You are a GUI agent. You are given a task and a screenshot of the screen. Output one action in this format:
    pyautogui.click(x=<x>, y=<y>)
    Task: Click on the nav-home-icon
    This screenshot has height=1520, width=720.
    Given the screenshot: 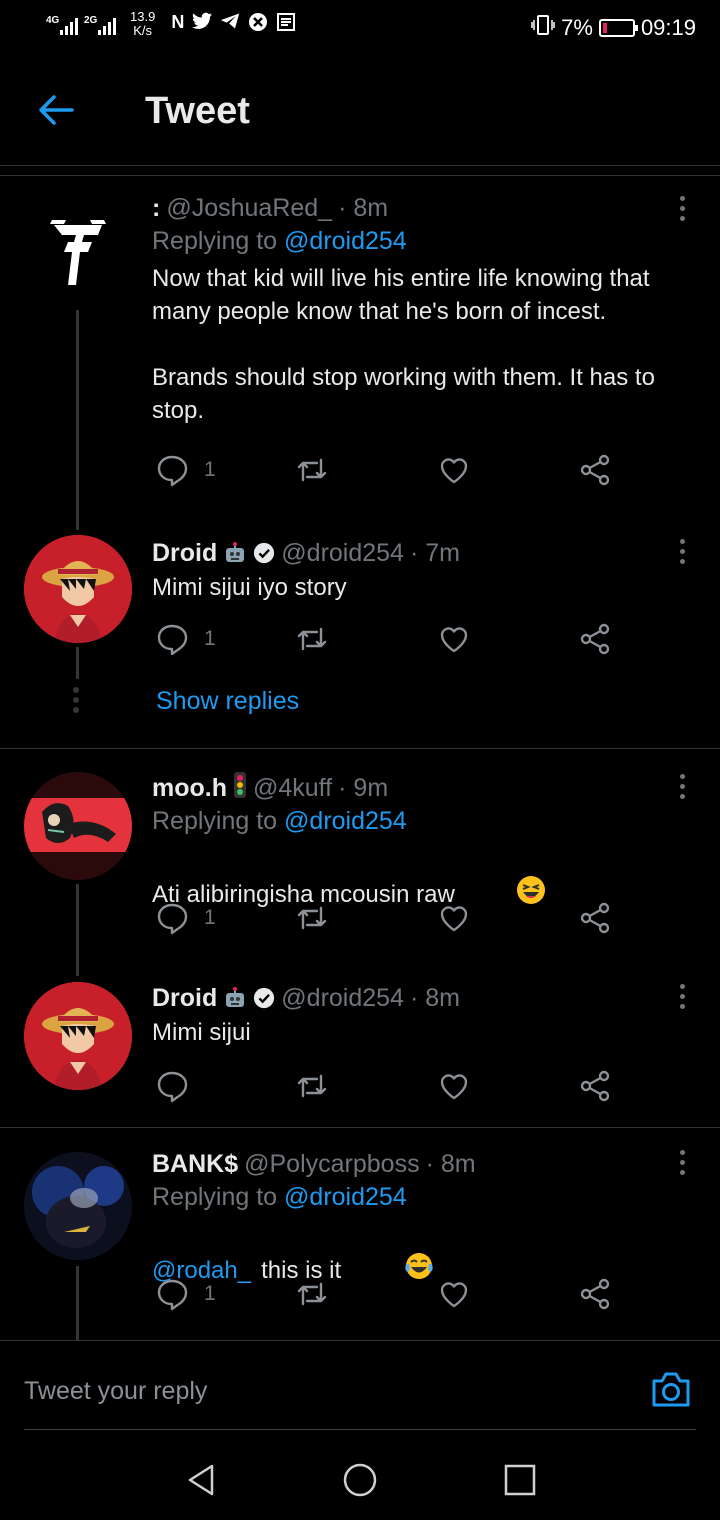 What is the action you would take?
    pyautogui.click(x=360, y=1480)
    